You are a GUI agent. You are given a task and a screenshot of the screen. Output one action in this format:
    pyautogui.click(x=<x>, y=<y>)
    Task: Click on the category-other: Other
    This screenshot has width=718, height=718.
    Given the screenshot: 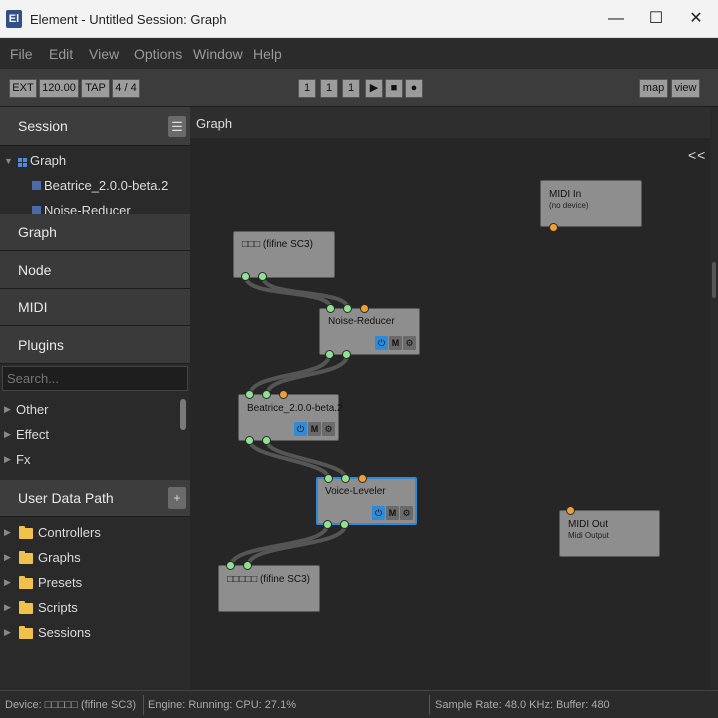 What is the action you would take?
    pyautogui.click(x=32, y=409)
    